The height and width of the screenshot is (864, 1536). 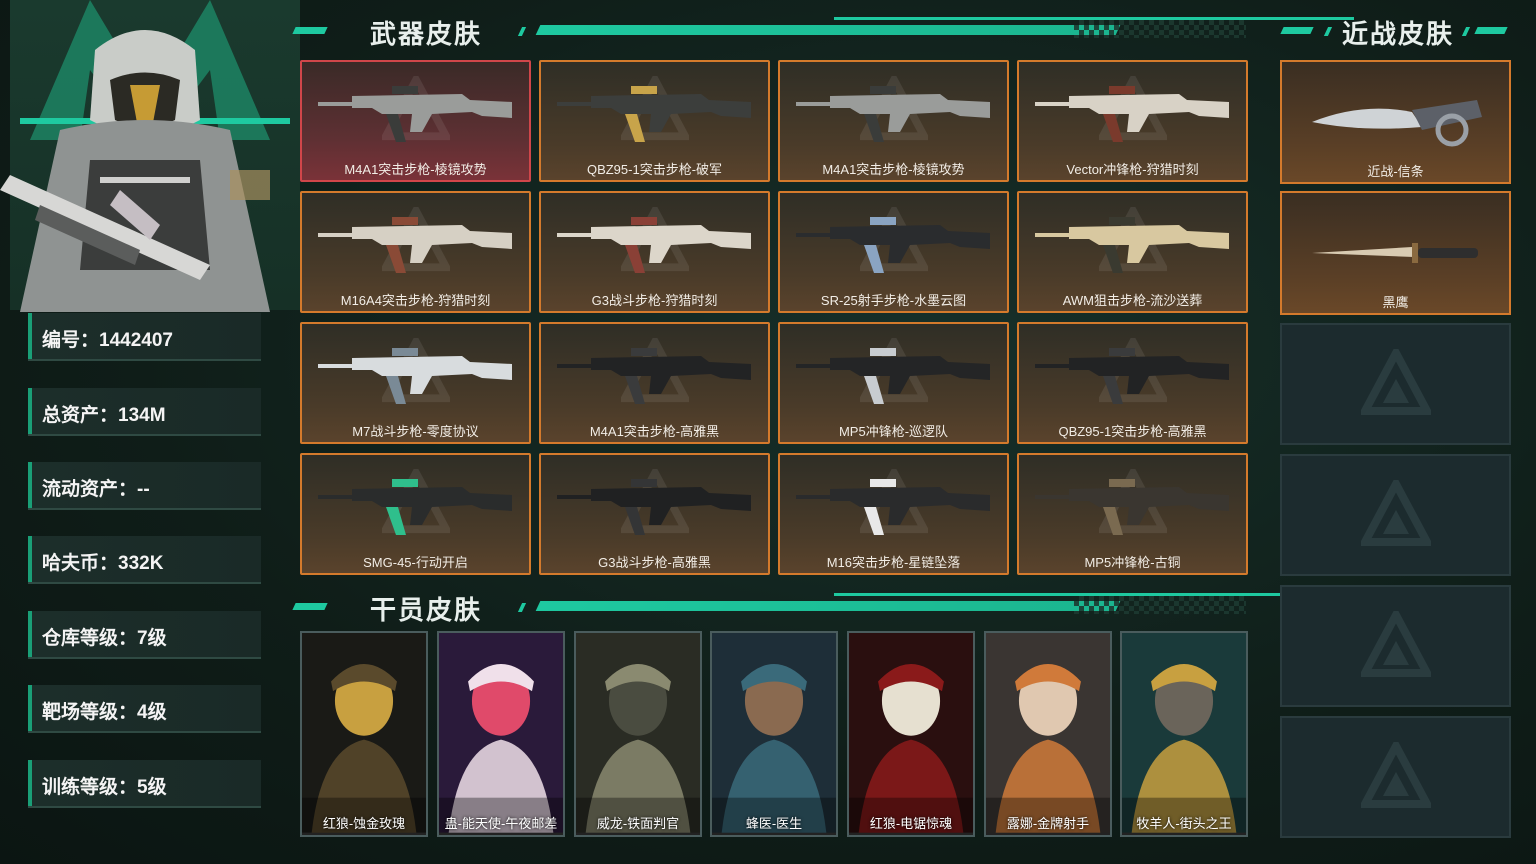 What do you see at coordinates (1132, 431) in the screenshot?
I see `weapon-skin-label: QBZ95-1突击步枪-高雅黑` at bounding box center [1132, 431].